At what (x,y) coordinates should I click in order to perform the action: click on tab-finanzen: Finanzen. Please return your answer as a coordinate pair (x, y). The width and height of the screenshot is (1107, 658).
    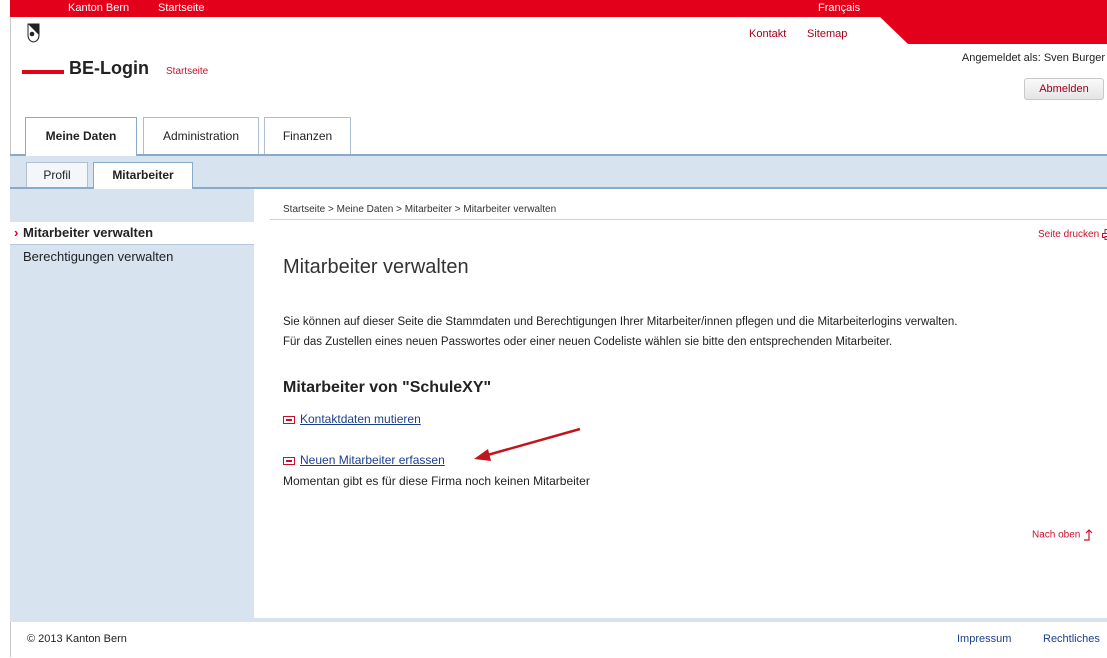
    Looking at the image, I should click on (307, 136).